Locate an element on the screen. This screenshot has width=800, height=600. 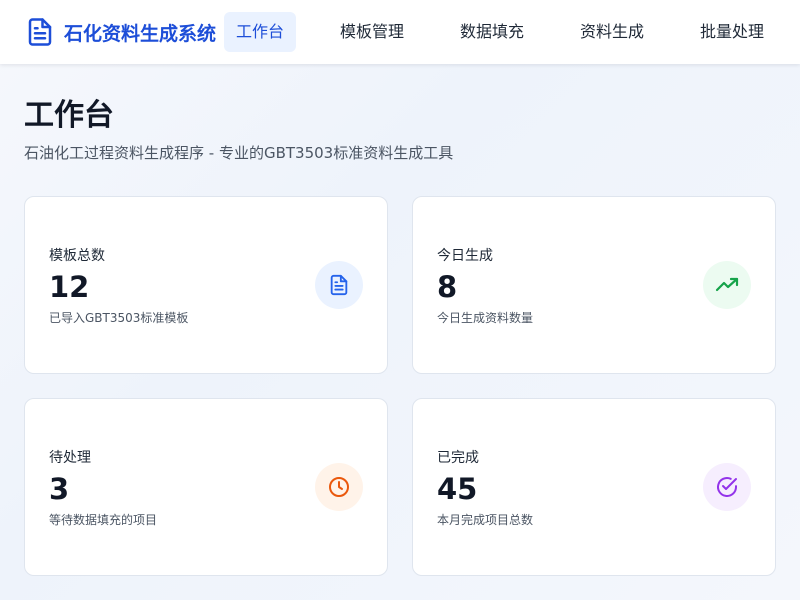
stat-value: 3 is located at coordinates (59, 489).